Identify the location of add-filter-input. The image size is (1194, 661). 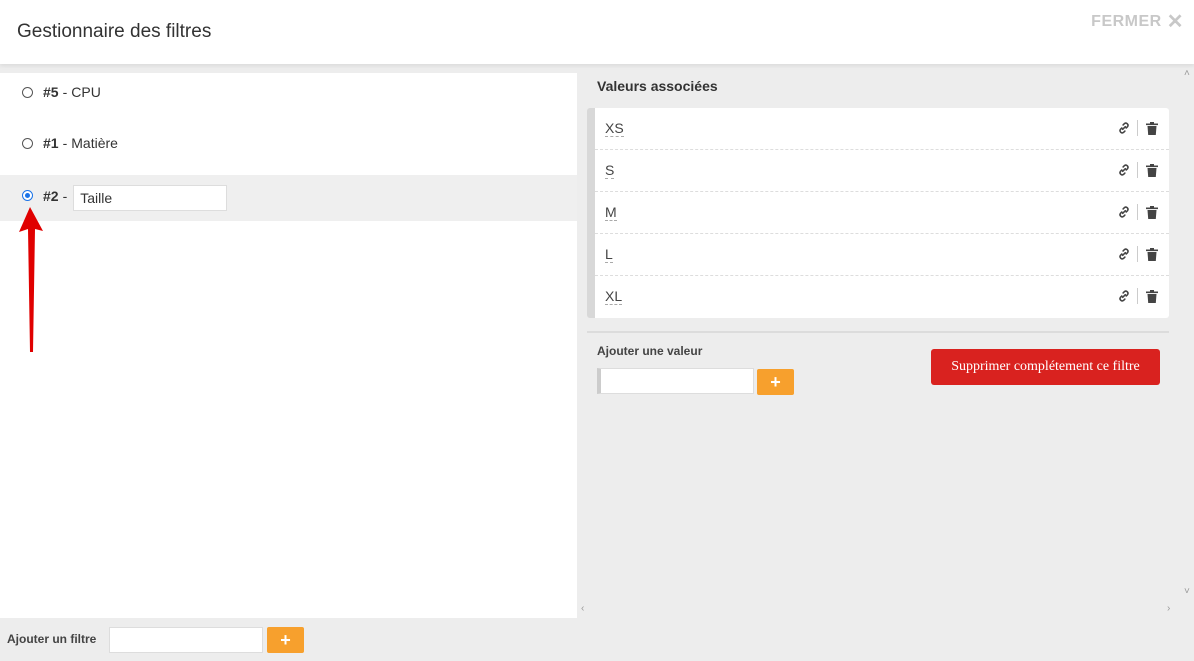
(186, 640).